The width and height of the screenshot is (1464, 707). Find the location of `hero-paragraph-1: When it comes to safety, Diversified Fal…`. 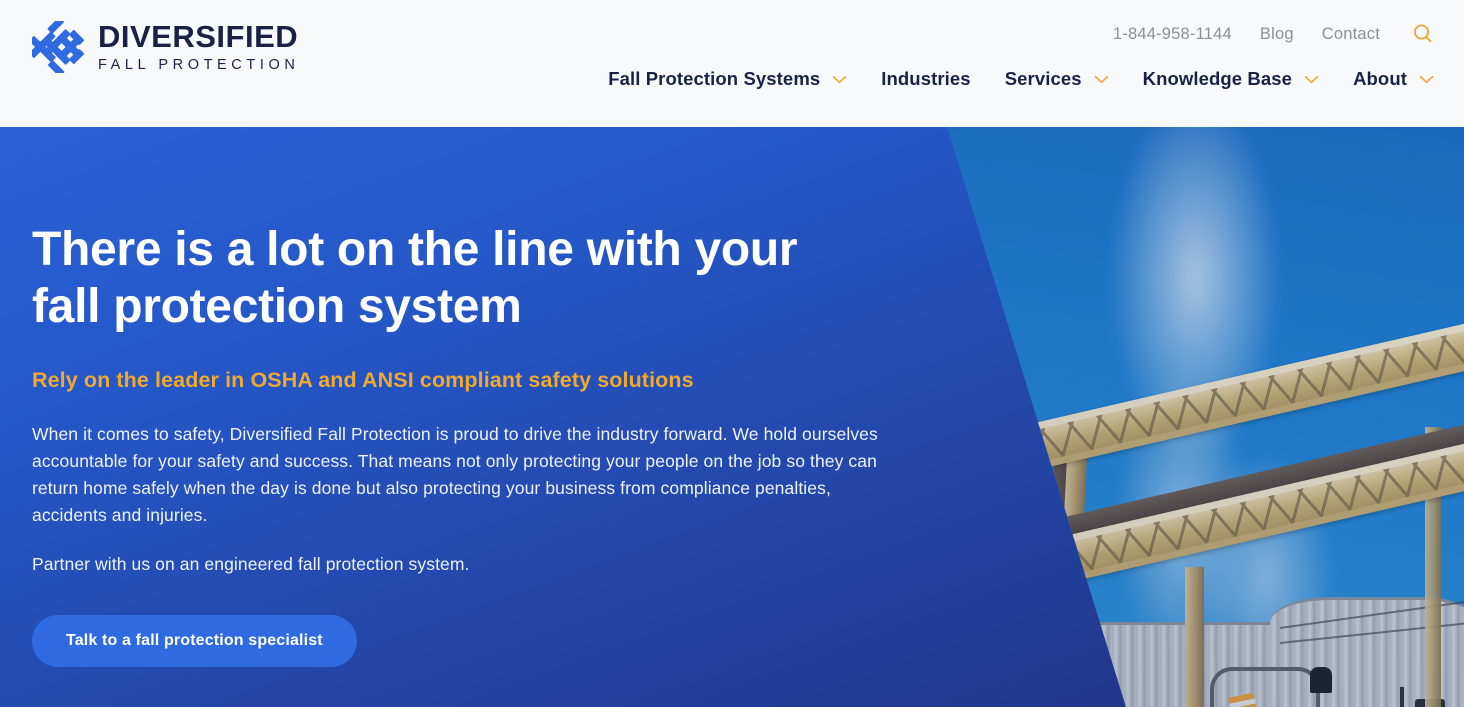

hero-paragraph-1: When it comes to safety, Diversified Fal… is located at coordinates (455, 474).